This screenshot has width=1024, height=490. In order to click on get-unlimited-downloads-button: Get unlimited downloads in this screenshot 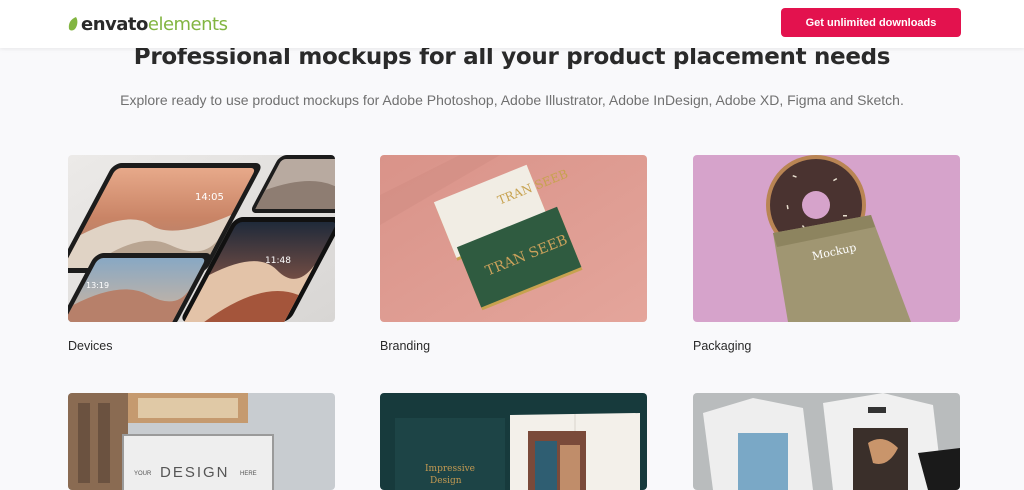, I will do `click(871, 22)`.